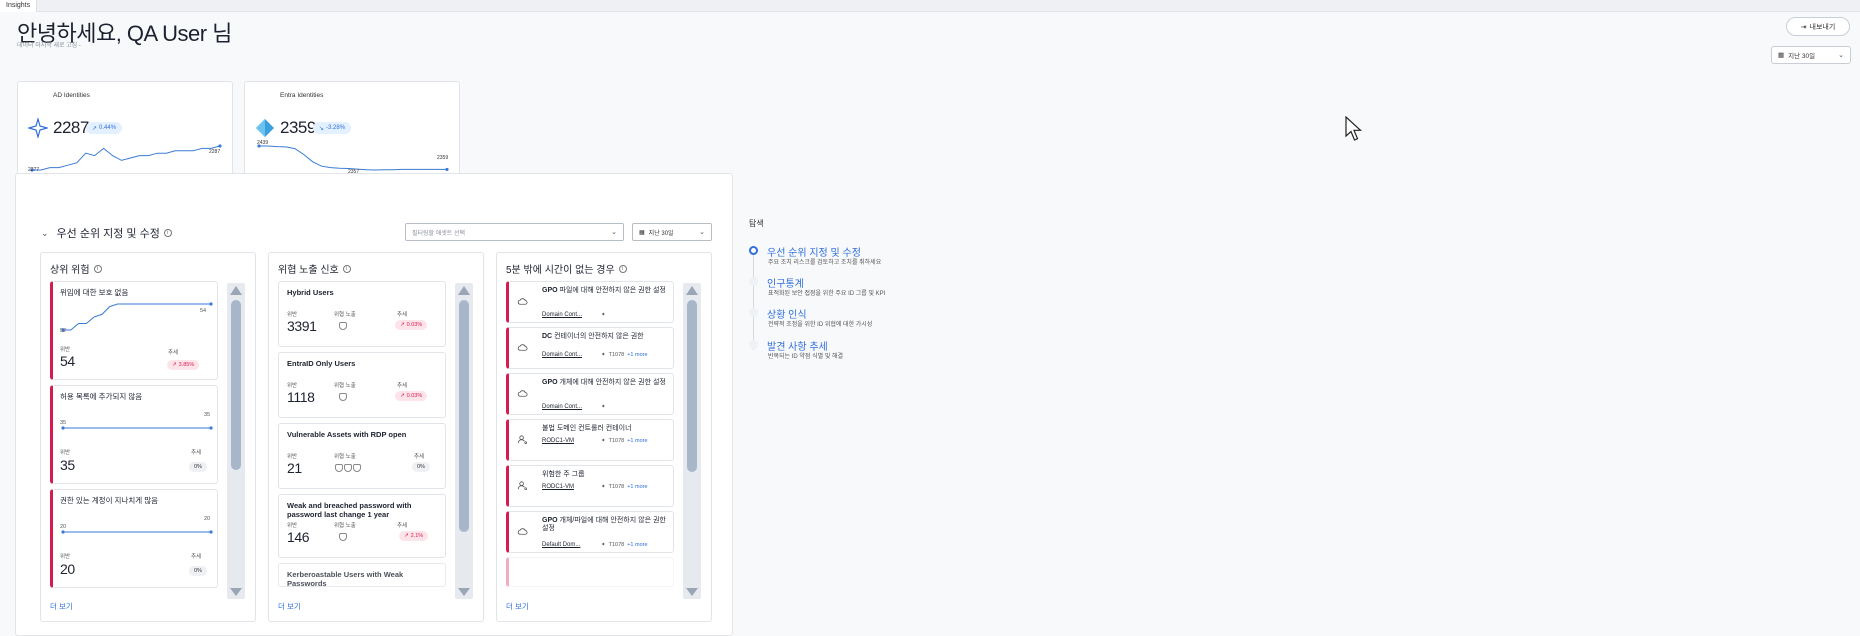 This screenshot has width=1860, height=636. I want to click on entra-diamond-icon, so click(265, 128).